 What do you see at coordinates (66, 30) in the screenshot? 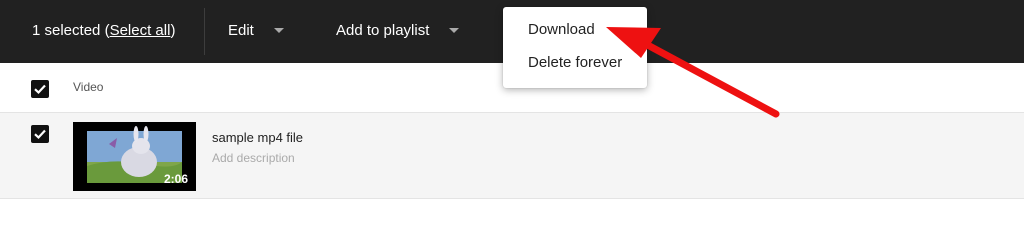
I see `selection-count: 1 selected` at bounding box center [66, 30].